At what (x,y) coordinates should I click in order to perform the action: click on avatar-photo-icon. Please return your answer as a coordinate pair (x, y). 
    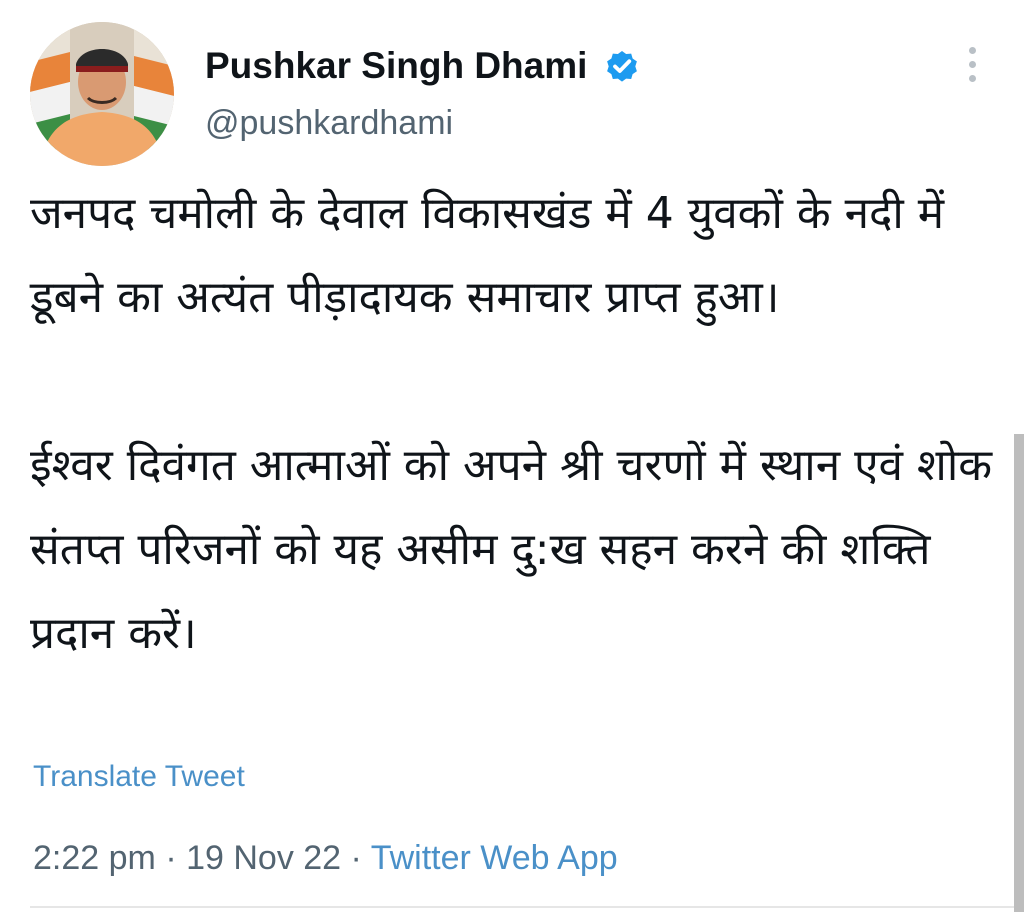
    Looking at the image, I should click on (102, 94).